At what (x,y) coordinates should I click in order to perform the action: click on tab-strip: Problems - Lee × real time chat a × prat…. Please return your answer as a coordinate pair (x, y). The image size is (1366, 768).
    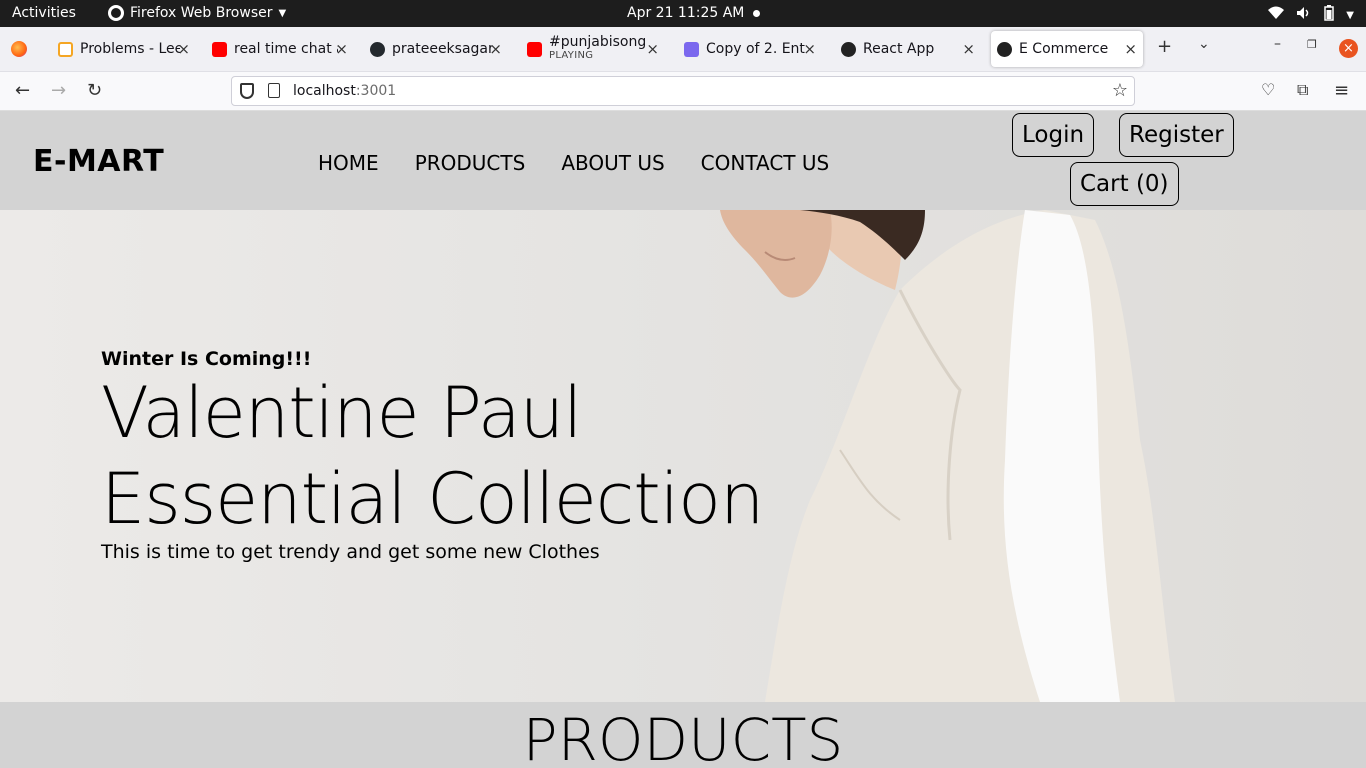
    Looking at the image, I should click on (683, 49).